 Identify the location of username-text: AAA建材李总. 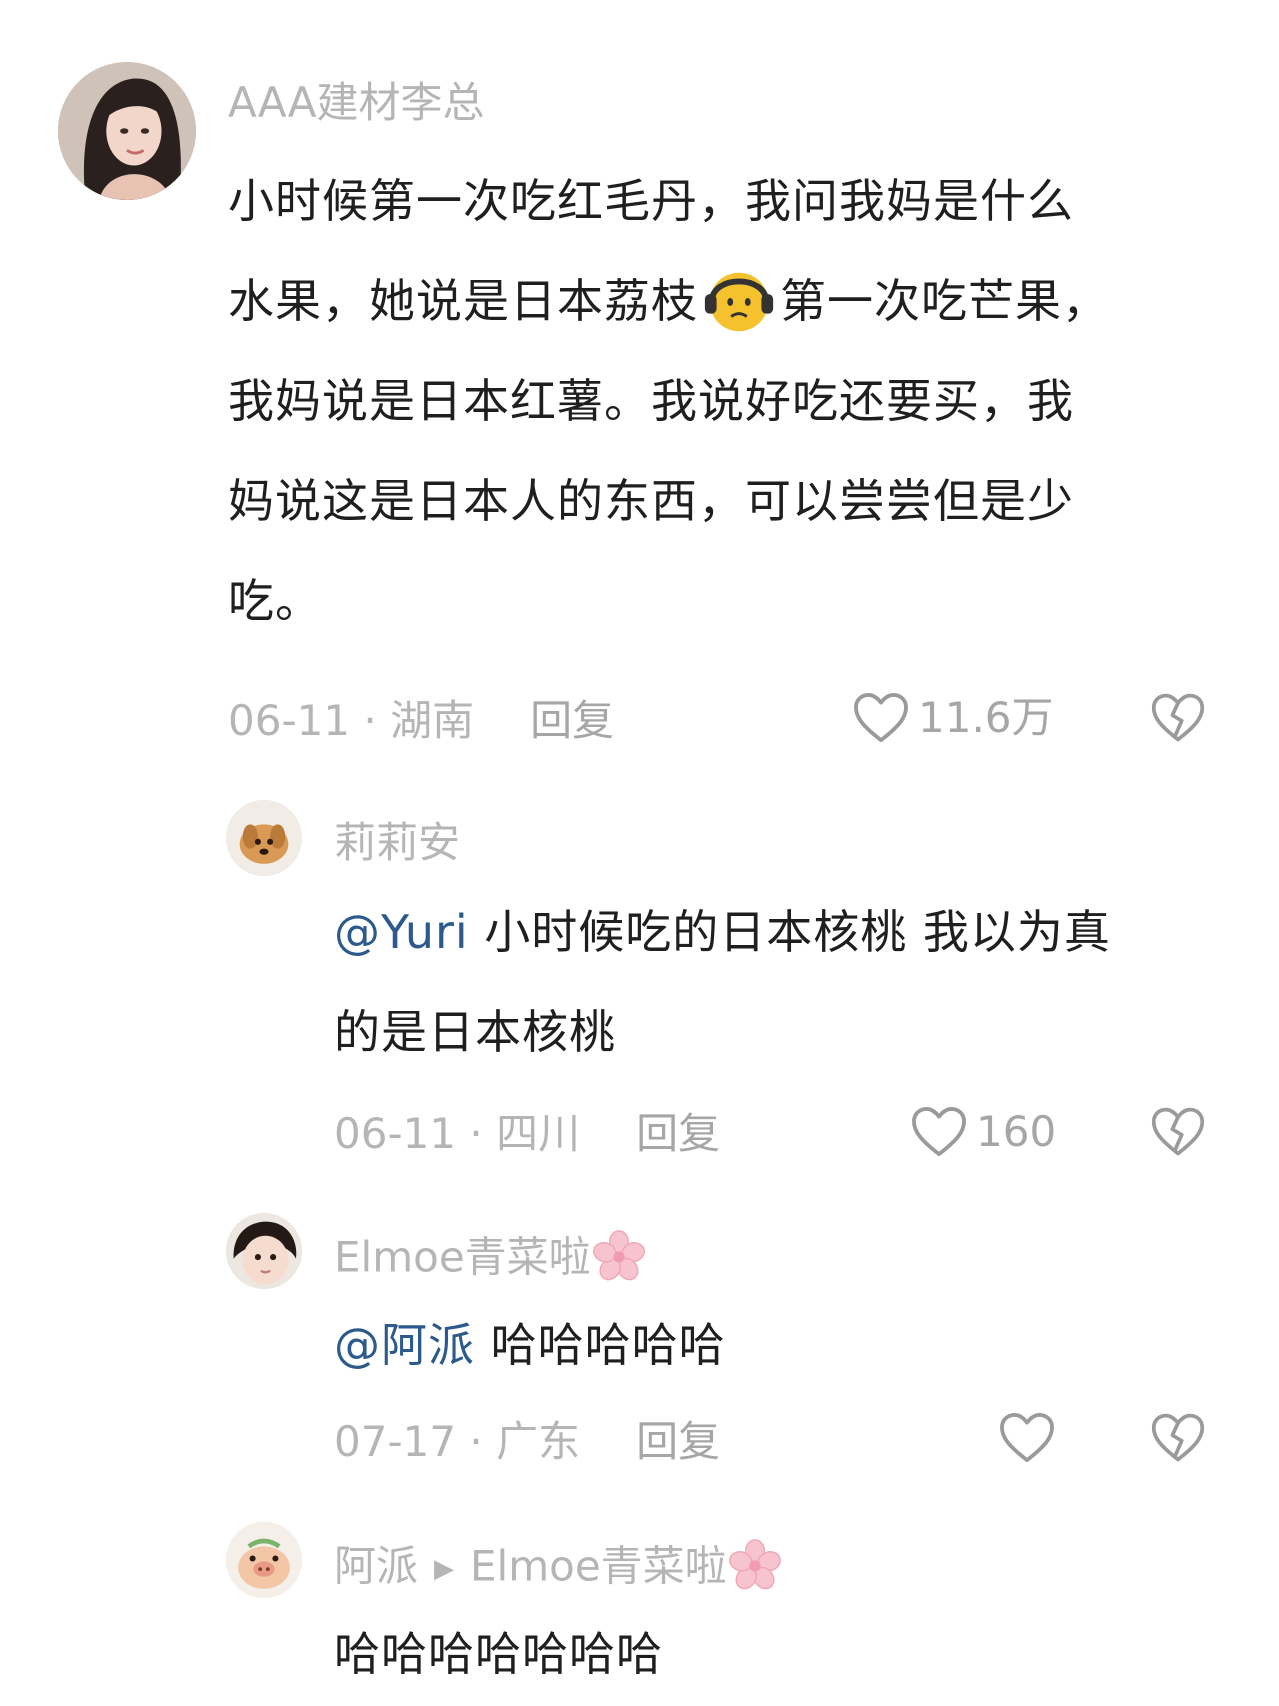
(356, 102).